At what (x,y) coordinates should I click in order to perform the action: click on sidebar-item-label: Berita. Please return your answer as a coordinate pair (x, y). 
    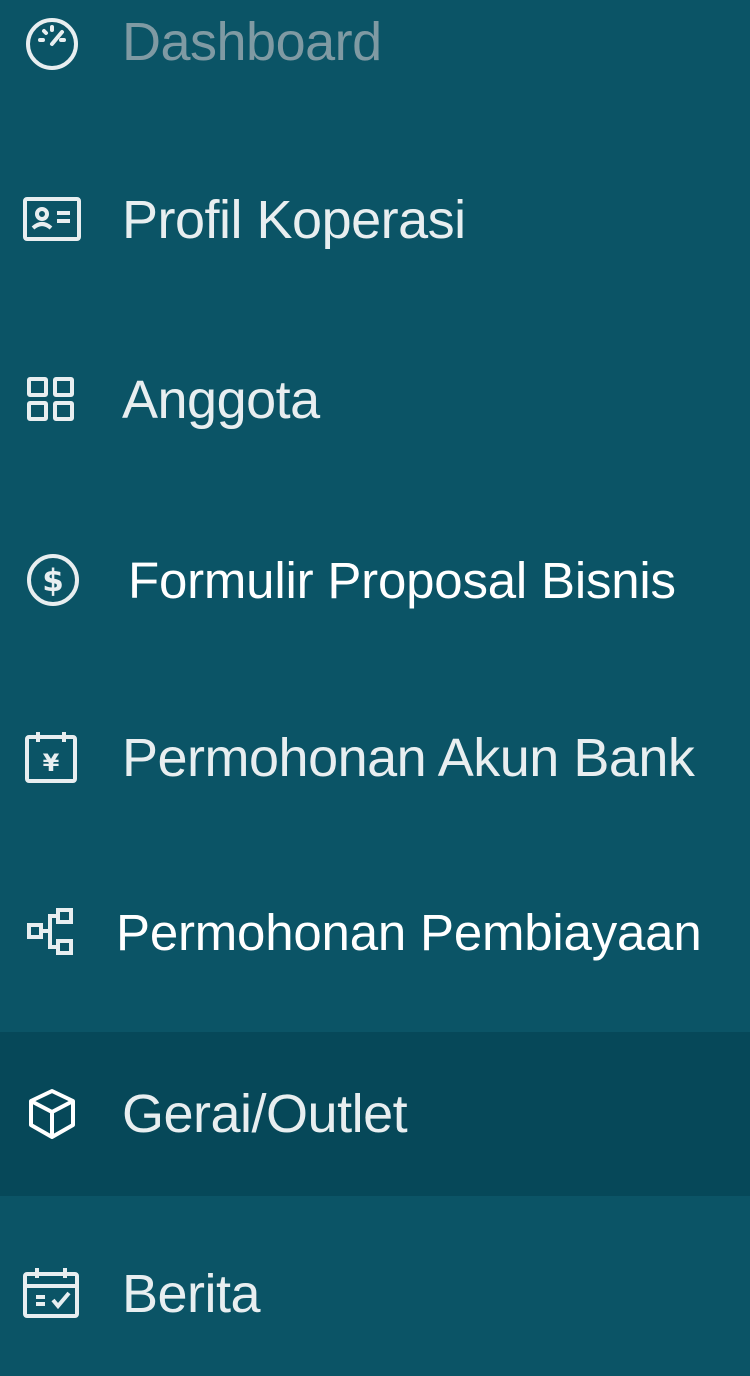
    Looking at the image, I should click on (191, 1294).